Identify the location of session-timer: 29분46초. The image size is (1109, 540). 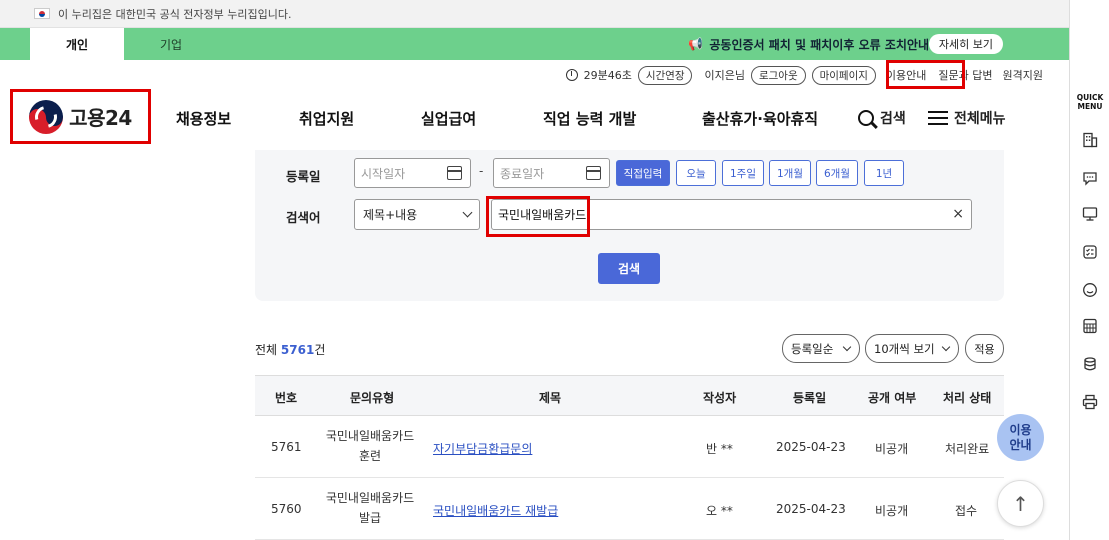
(607, 75).